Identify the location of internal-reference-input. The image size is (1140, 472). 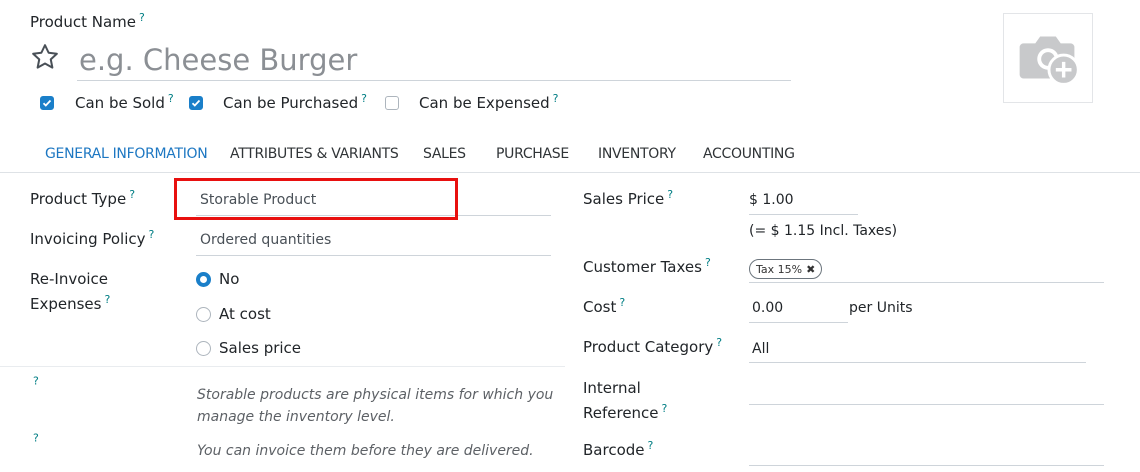
(926, 392).